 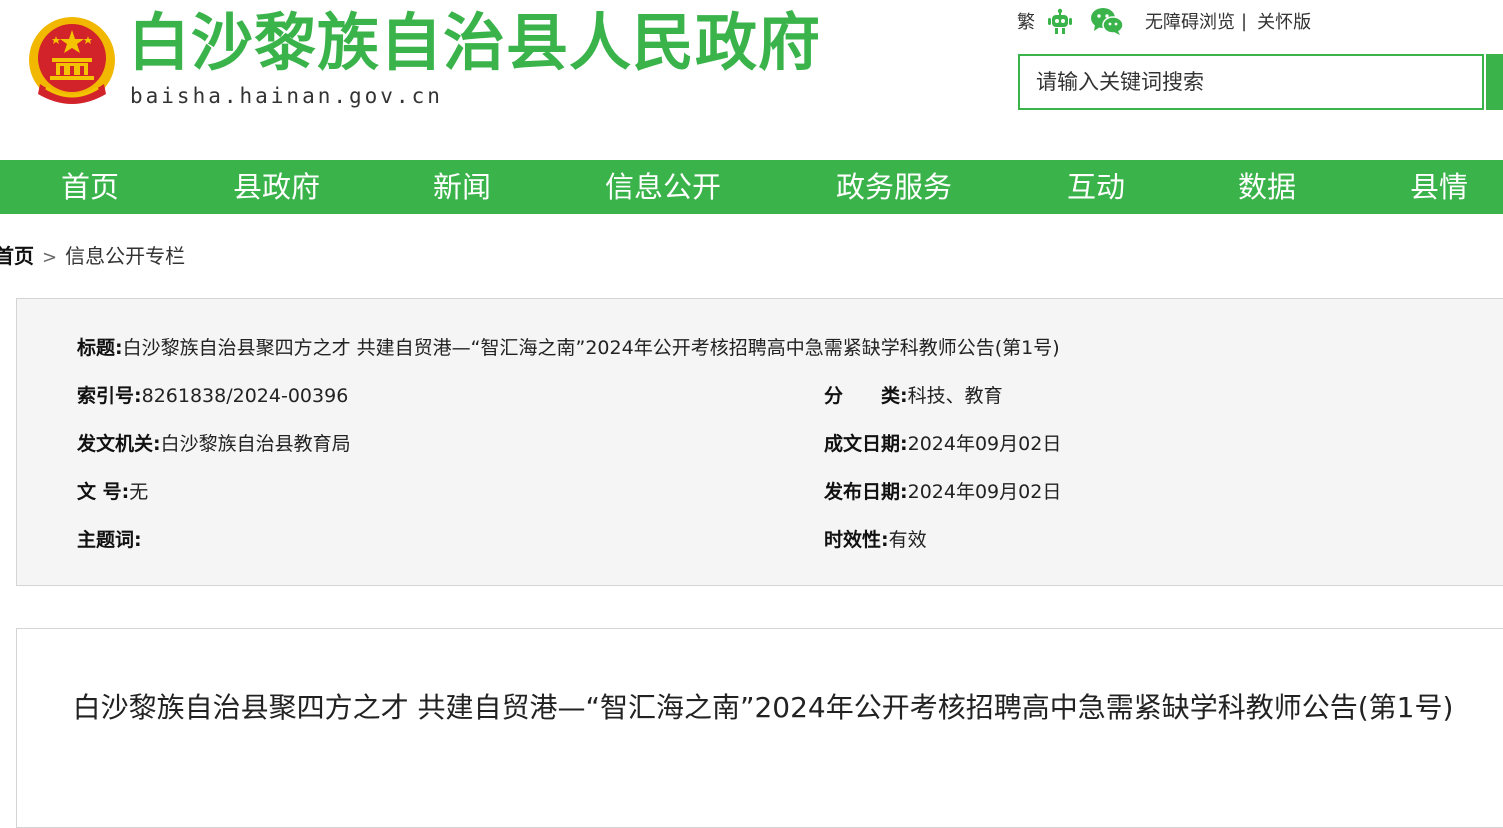 I want to click on national-emblem-icon, so click(x=72, y=63).